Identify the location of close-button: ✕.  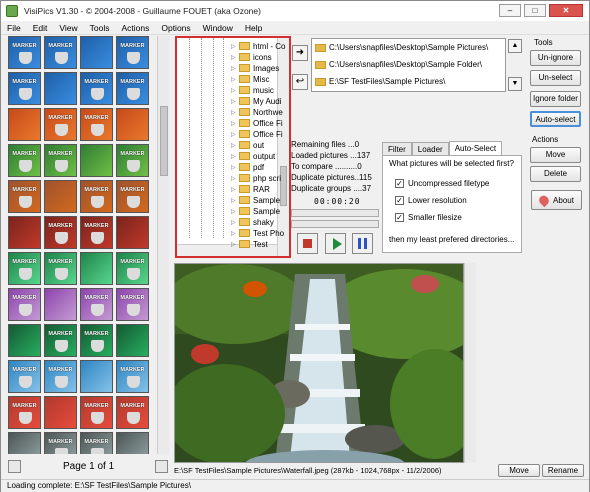
(566, 10).